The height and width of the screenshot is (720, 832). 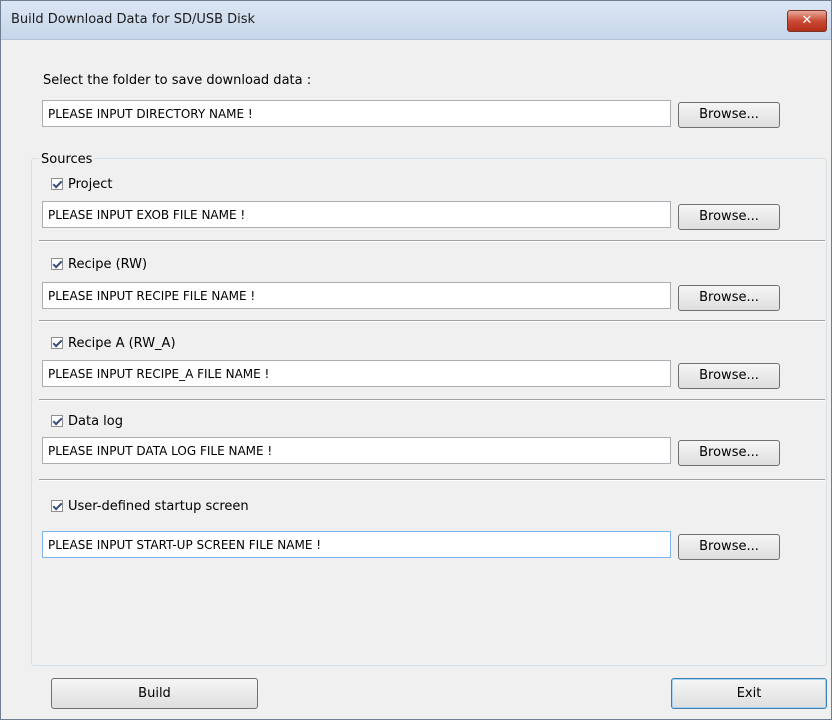 What do you see at coordinates (356, 544) in the screenshot?
I see `startup-screen-file-input` at bounding box center [356, 544].